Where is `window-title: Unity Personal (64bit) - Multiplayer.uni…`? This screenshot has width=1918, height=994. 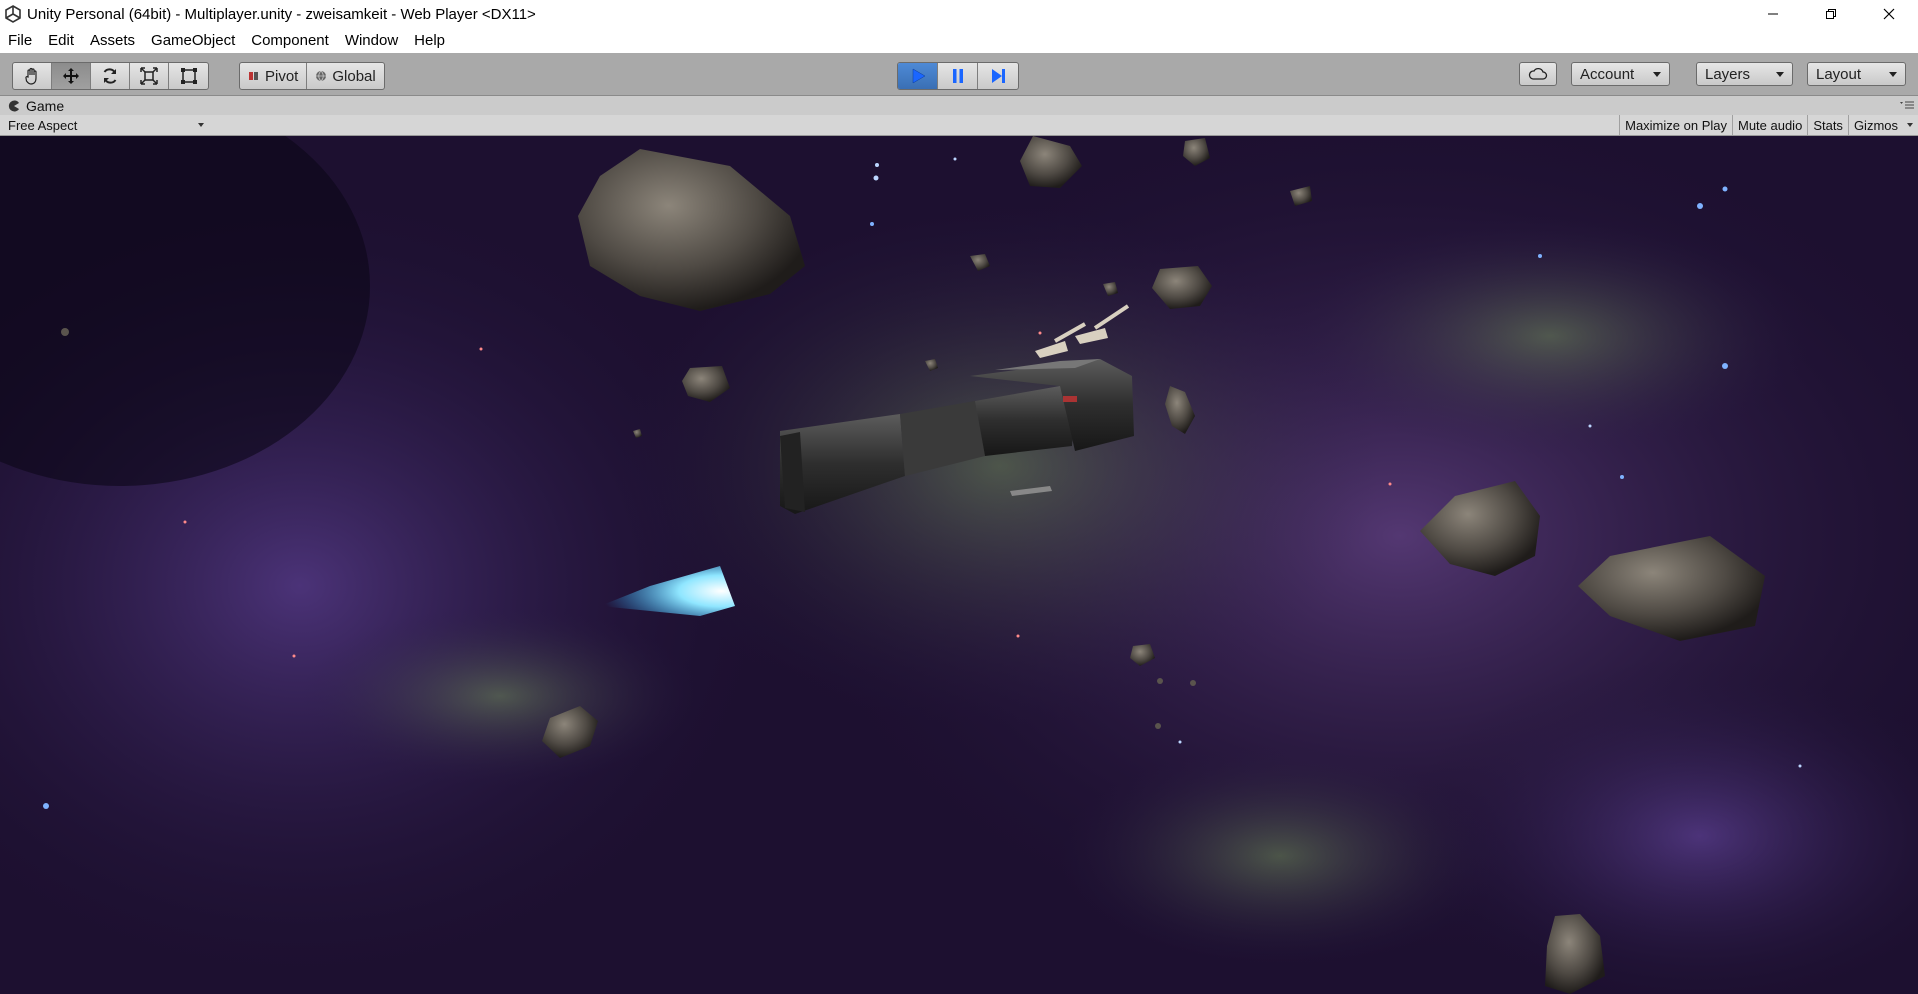 window-title: Unity Personal (64bit) - Multiplayer.uni… is located at coordinates (281, 14).